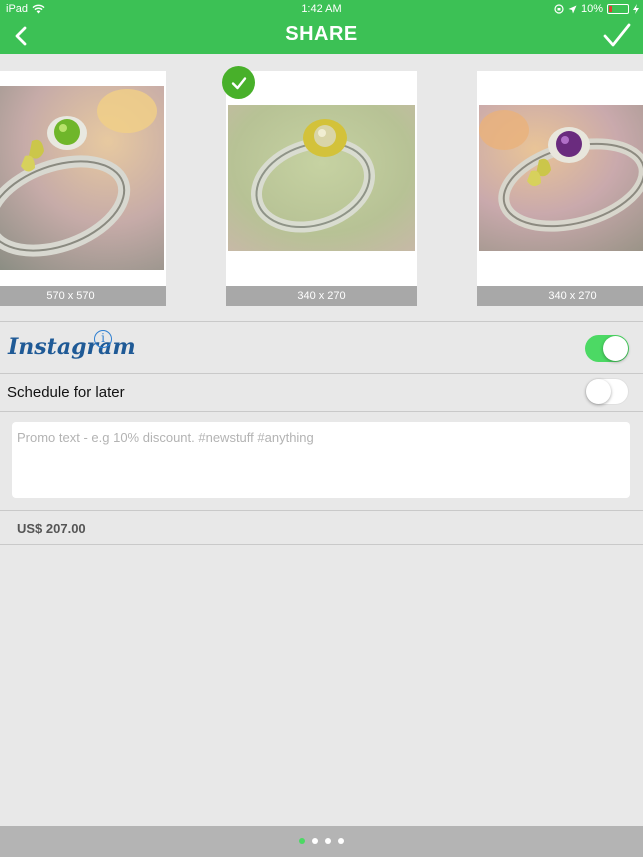  I want to click on promo-text-input, so click(321, 460).